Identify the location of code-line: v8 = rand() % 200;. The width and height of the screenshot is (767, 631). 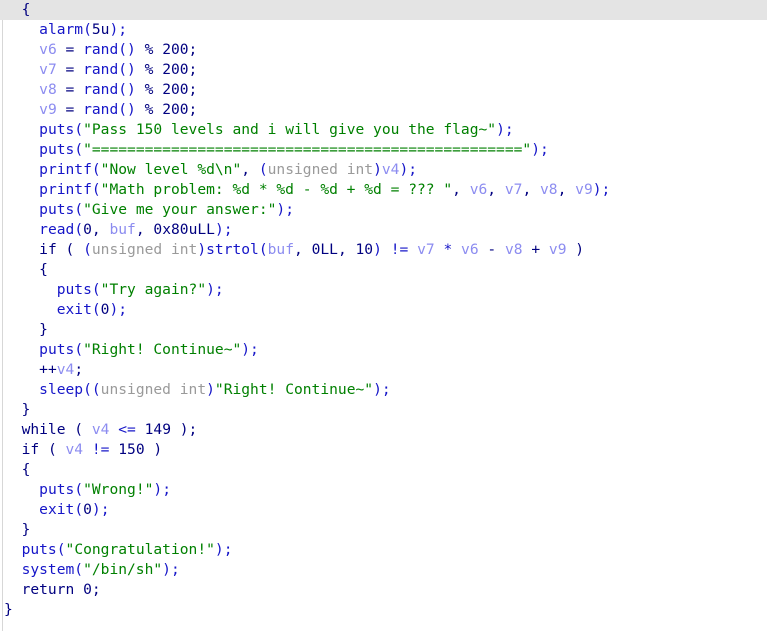
(383, 90).